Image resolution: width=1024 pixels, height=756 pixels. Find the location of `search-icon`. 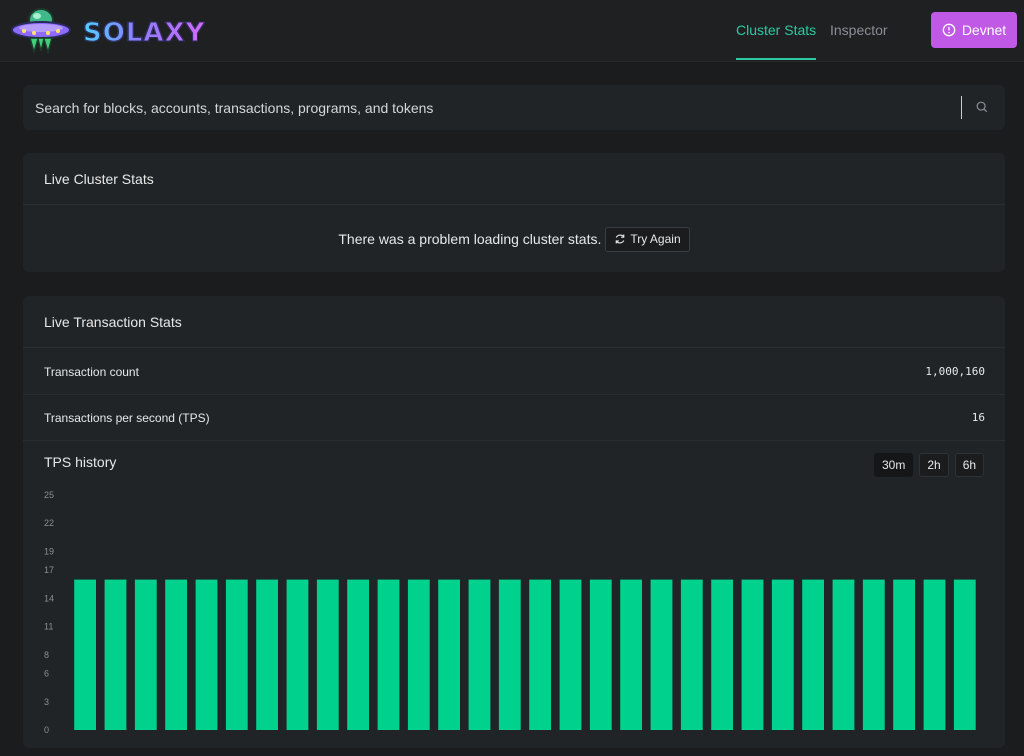

search-icon is located at coordinates (982, 107).